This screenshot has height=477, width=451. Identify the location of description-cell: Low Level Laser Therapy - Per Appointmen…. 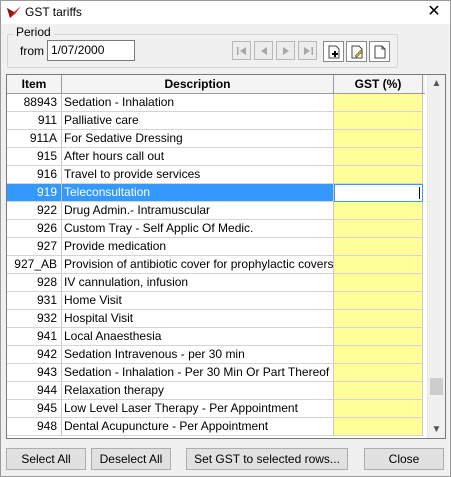
(198, 409).